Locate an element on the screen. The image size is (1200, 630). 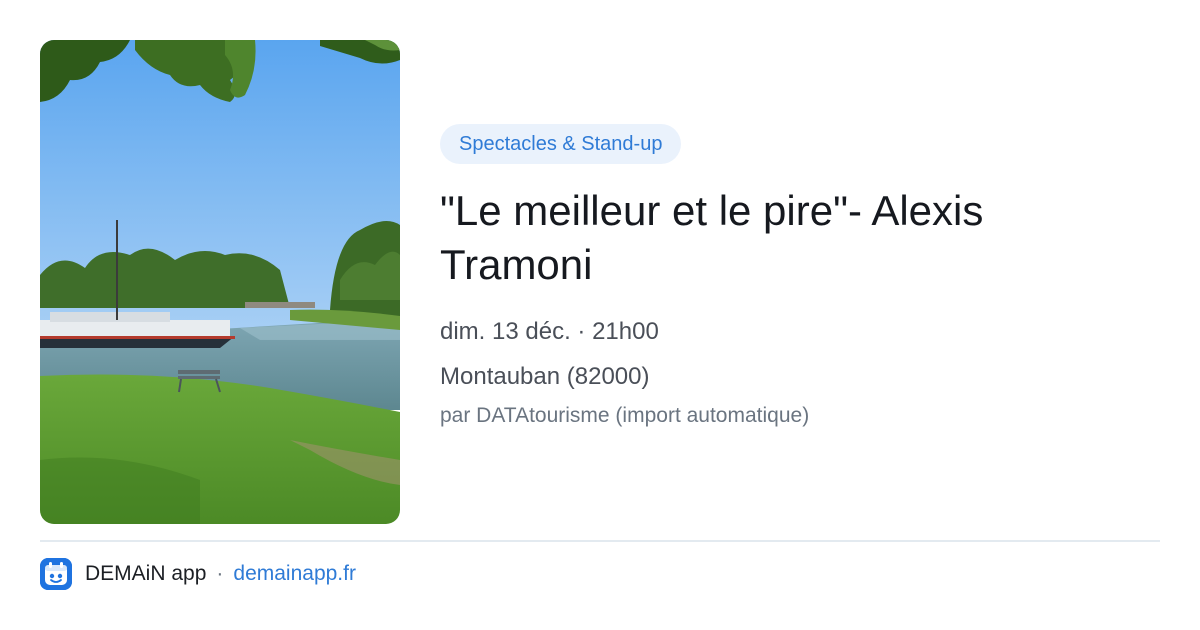
footer: DEMAiN app · demainapp.fr is located at coordinates (198, 574).